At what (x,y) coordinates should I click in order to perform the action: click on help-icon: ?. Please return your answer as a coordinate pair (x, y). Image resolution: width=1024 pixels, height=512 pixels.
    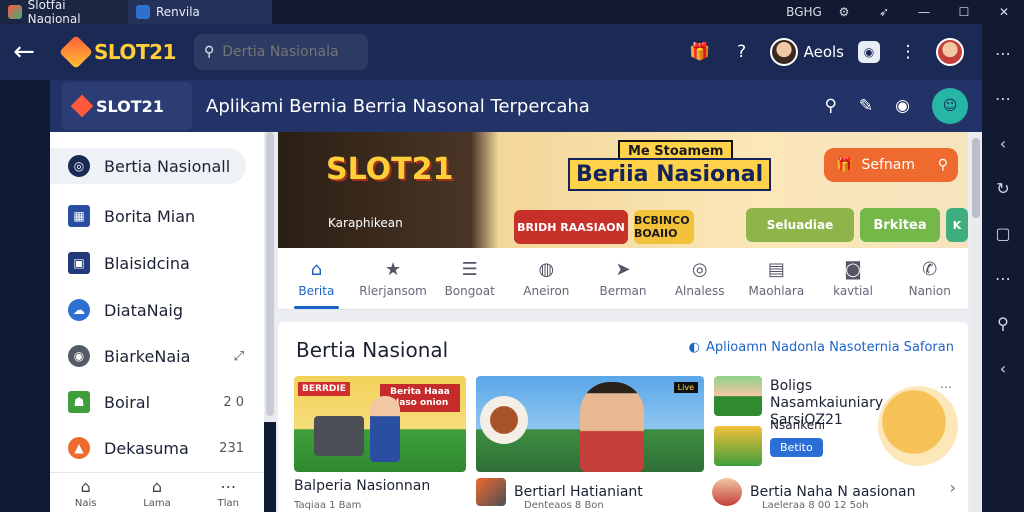
    Looking at the image, I should click on (742, 52).